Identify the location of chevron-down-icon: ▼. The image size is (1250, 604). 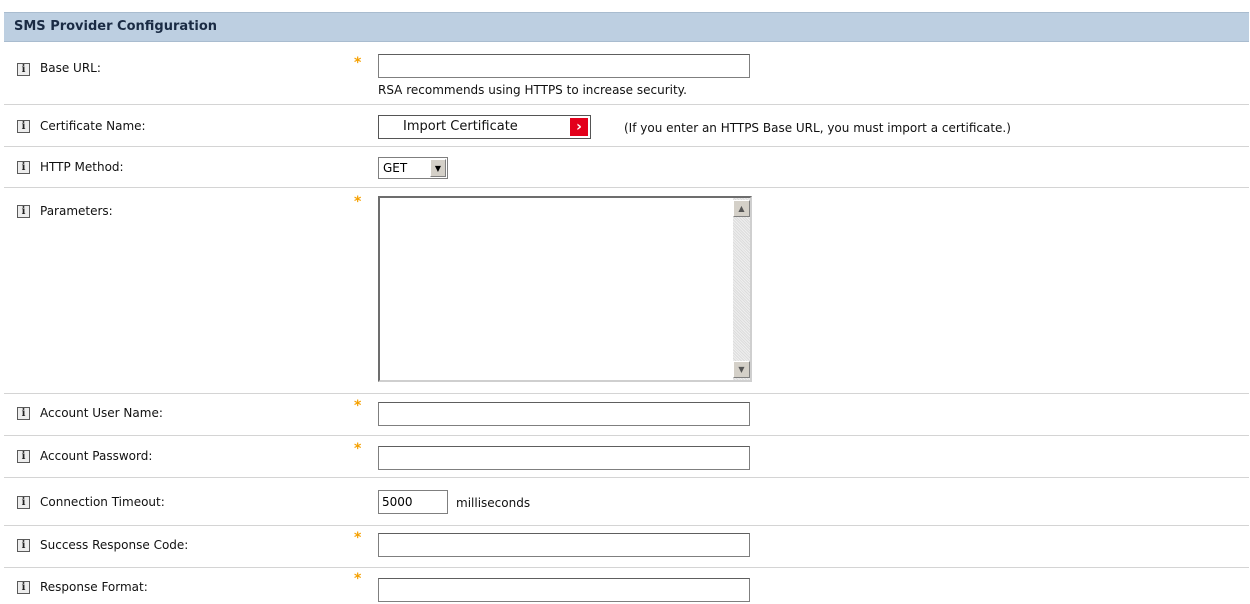
(438, 168).